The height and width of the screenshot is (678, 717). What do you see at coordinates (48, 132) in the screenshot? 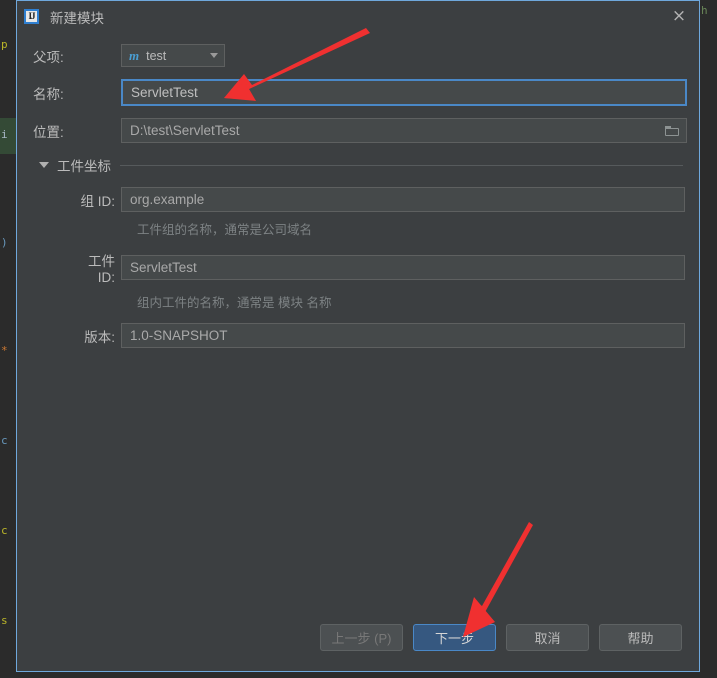
I see `location-label: 位置:` at bounding box center [48, 132].